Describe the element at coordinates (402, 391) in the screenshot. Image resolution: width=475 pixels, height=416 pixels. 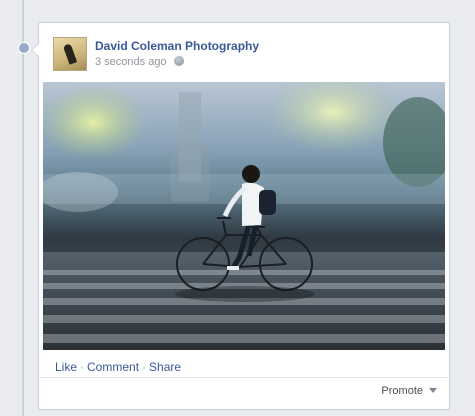
I see `promote-label: Promote` at that location.